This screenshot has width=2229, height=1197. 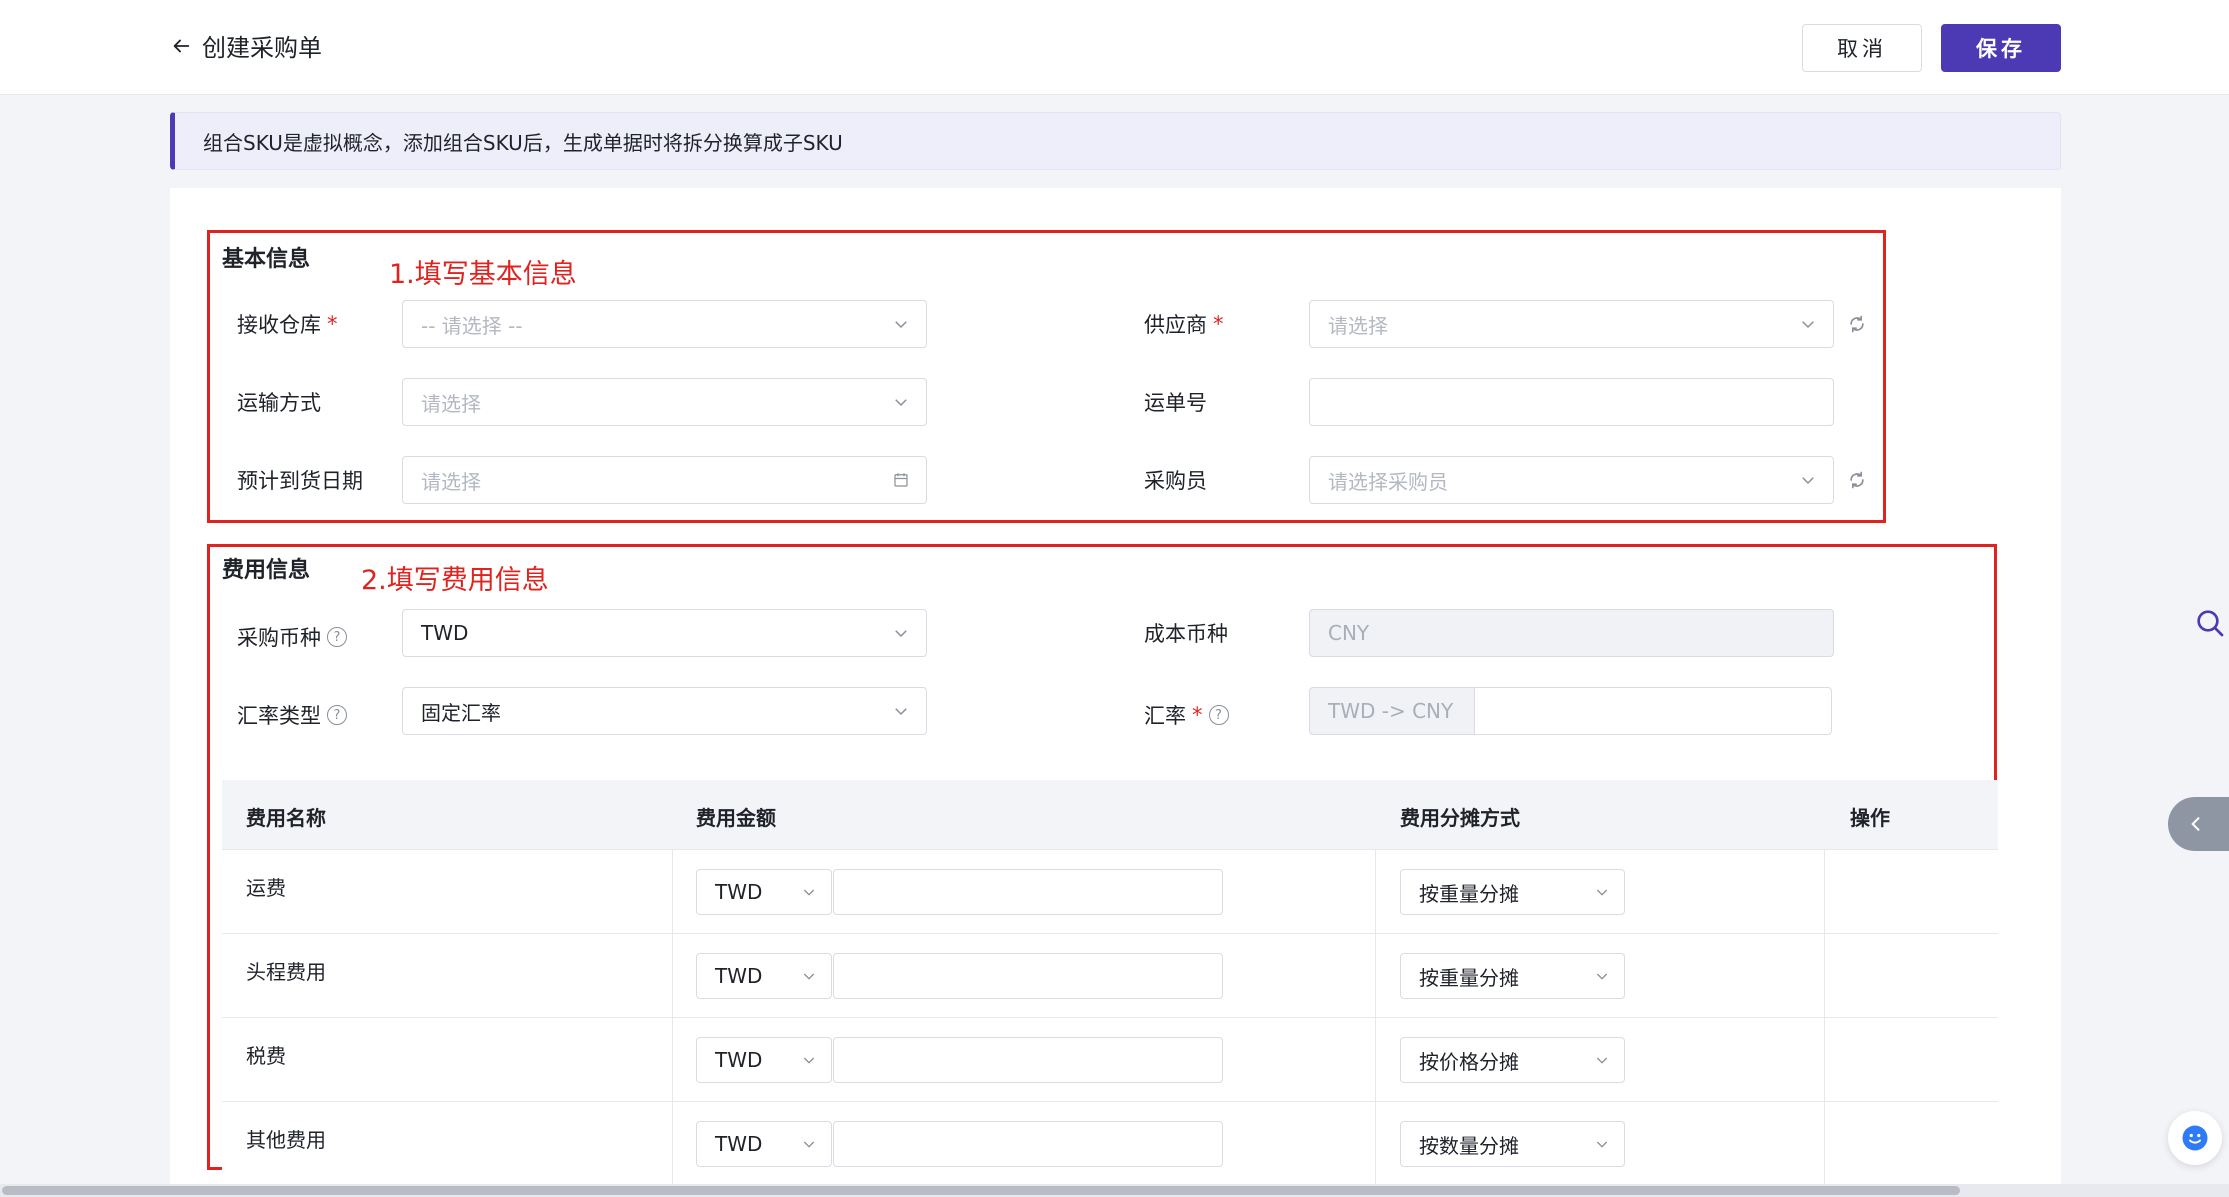 I want to click on rate-prefix-text: TWD -> CNY, so click(x=1391, y=711).